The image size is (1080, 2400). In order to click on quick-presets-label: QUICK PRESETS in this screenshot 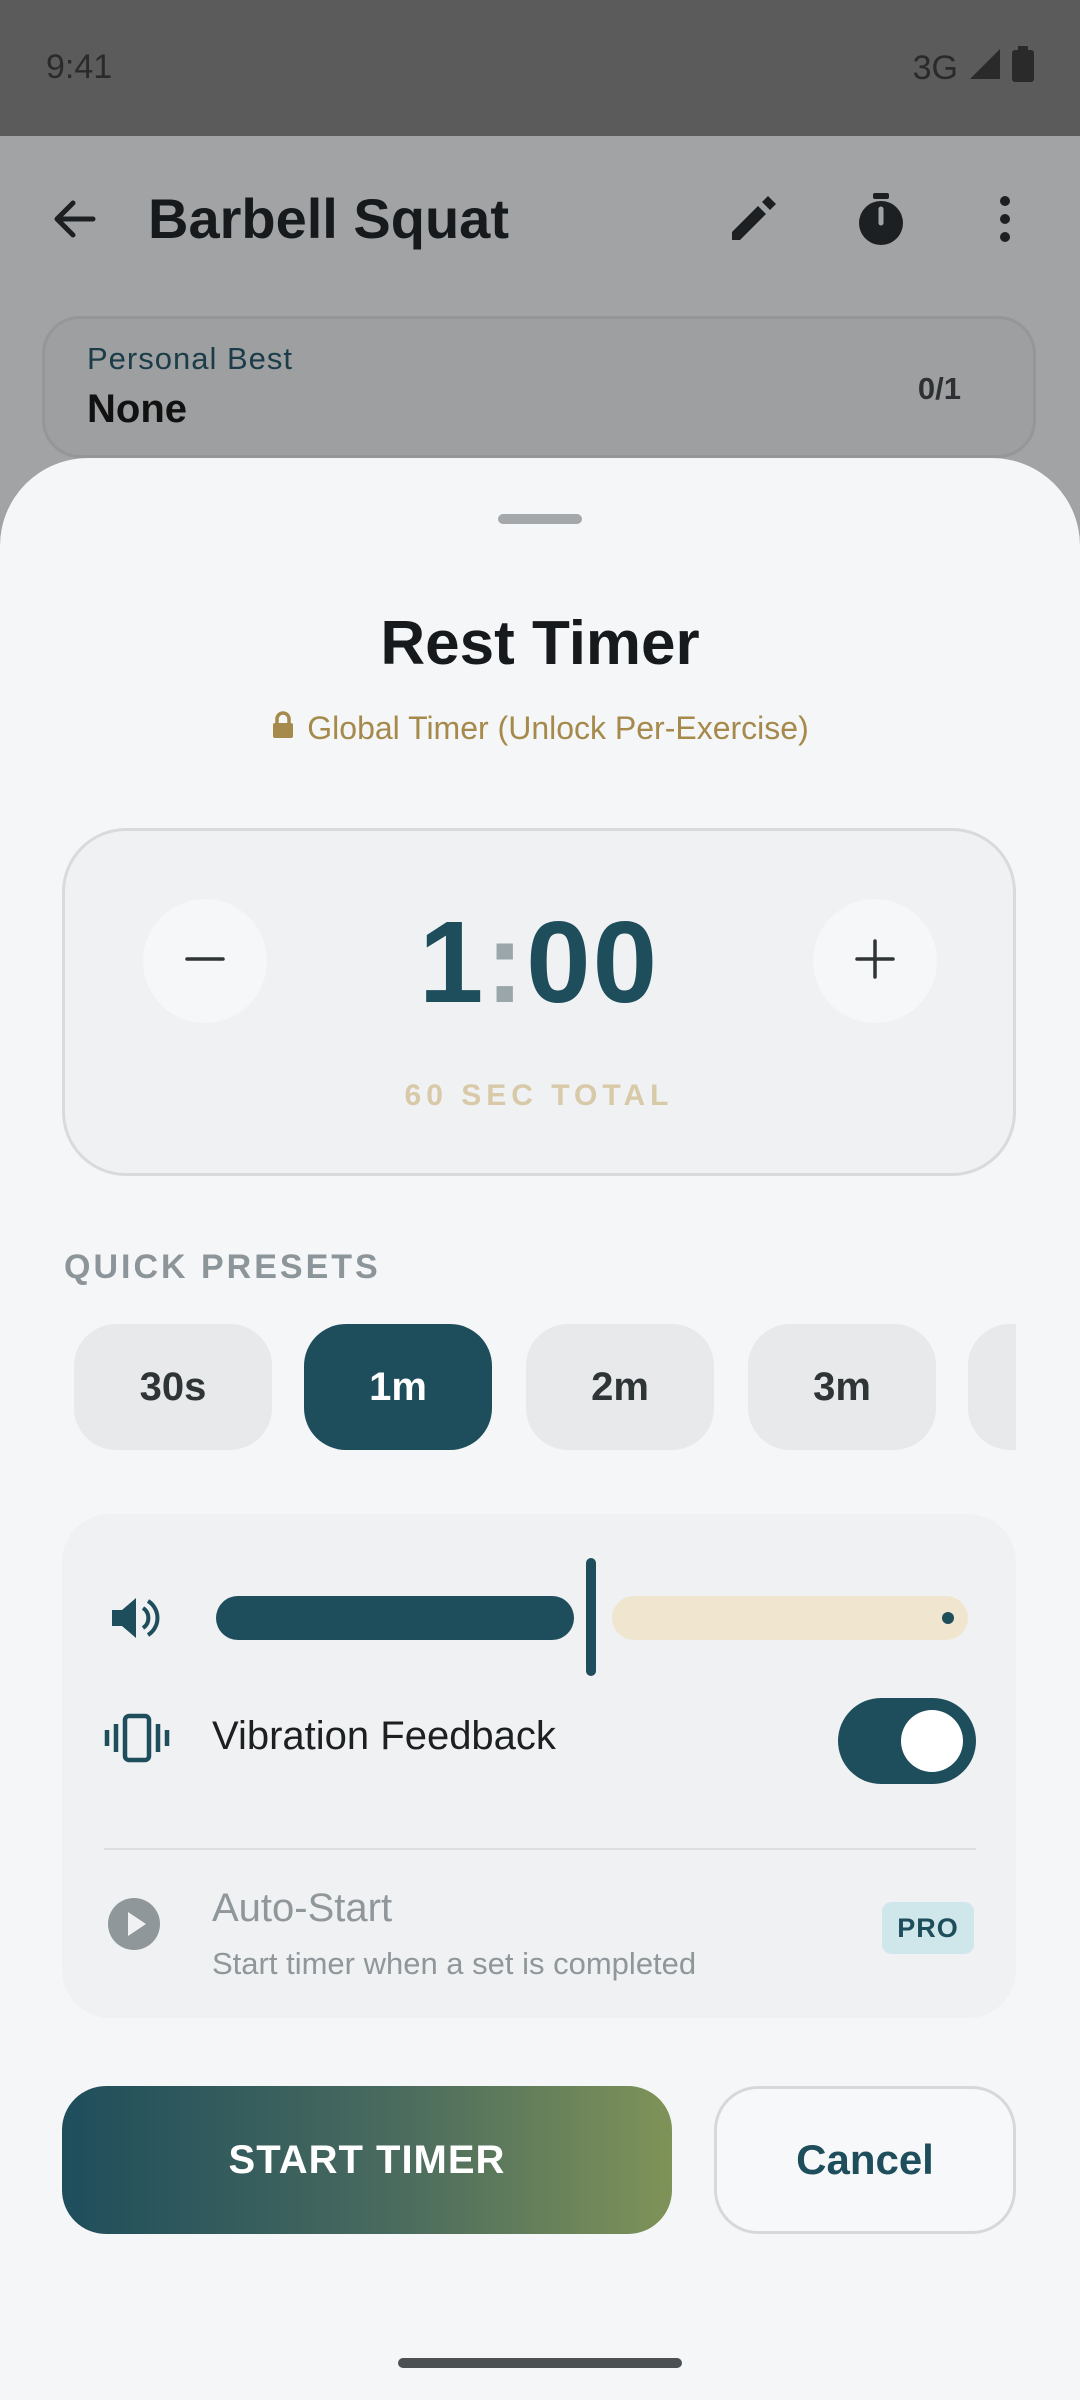, I will do `click(222, 1267)`.